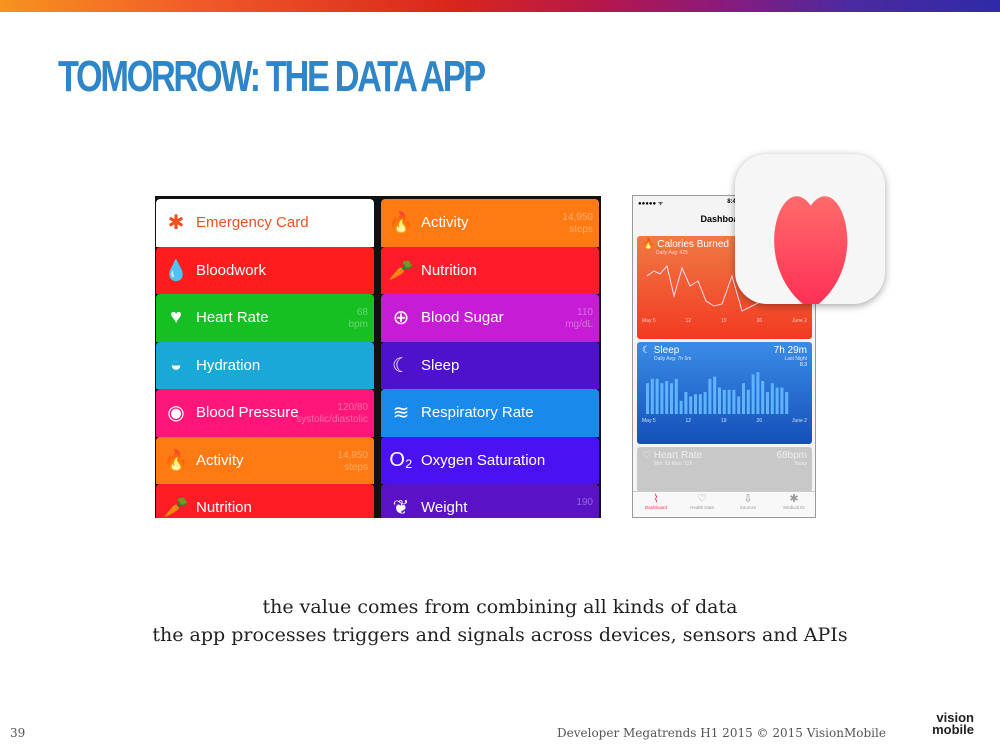 The width and height of the screenshot is (1000, 750). I want to click on x-tick: June 2, so click(799, 421).